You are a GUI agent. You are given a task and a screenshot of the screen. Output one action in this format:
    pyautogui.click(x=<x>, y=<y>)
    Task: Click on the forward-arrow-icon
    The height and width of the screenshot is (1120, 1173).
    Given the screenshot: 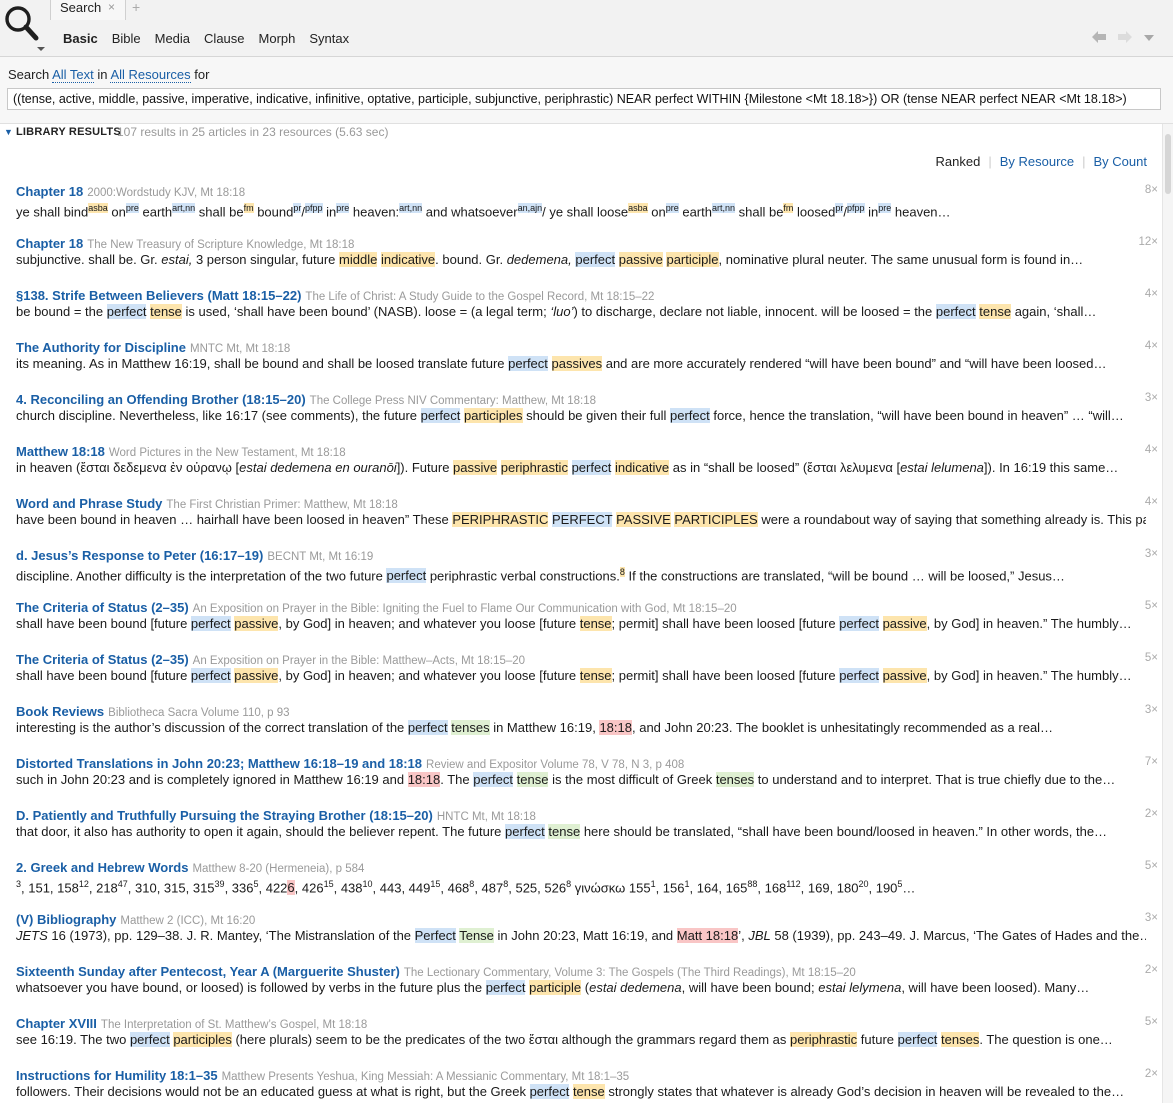 What is the action you would take?
    pyautogui.click(x=1125, y=38)
    